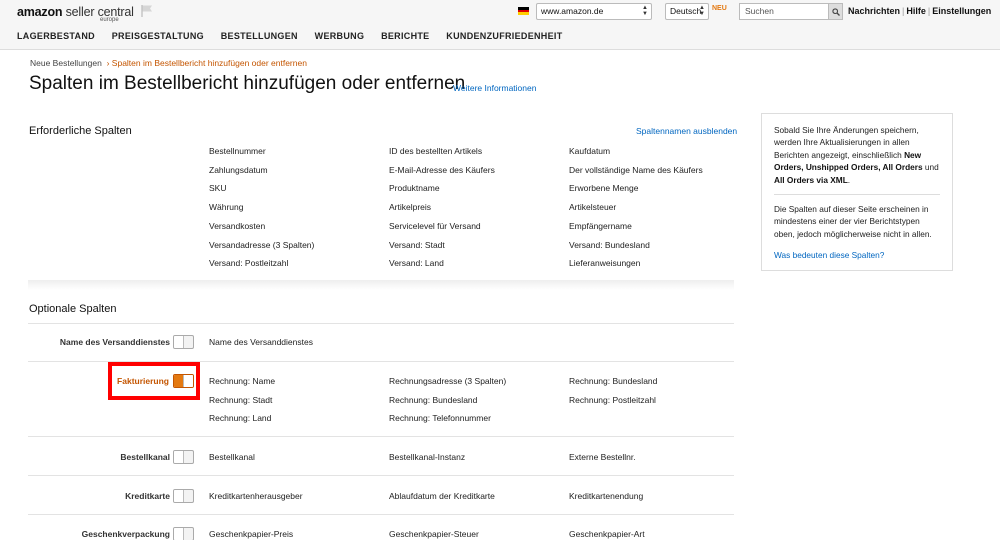  I want to click on required-column-name: Servicelevel für Versand, so click(435, 226).